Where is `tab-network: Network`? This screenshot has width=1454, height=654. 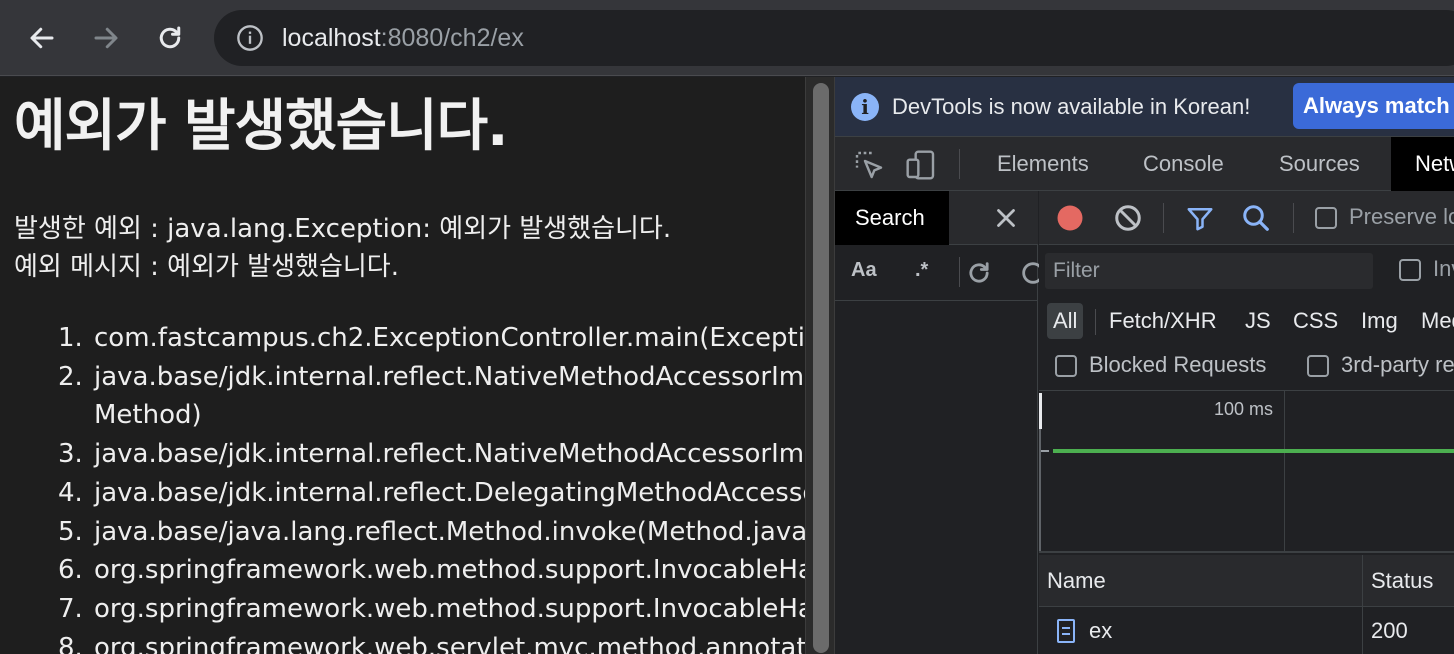
tab-network: Network is located at coordinates (1422, 164).